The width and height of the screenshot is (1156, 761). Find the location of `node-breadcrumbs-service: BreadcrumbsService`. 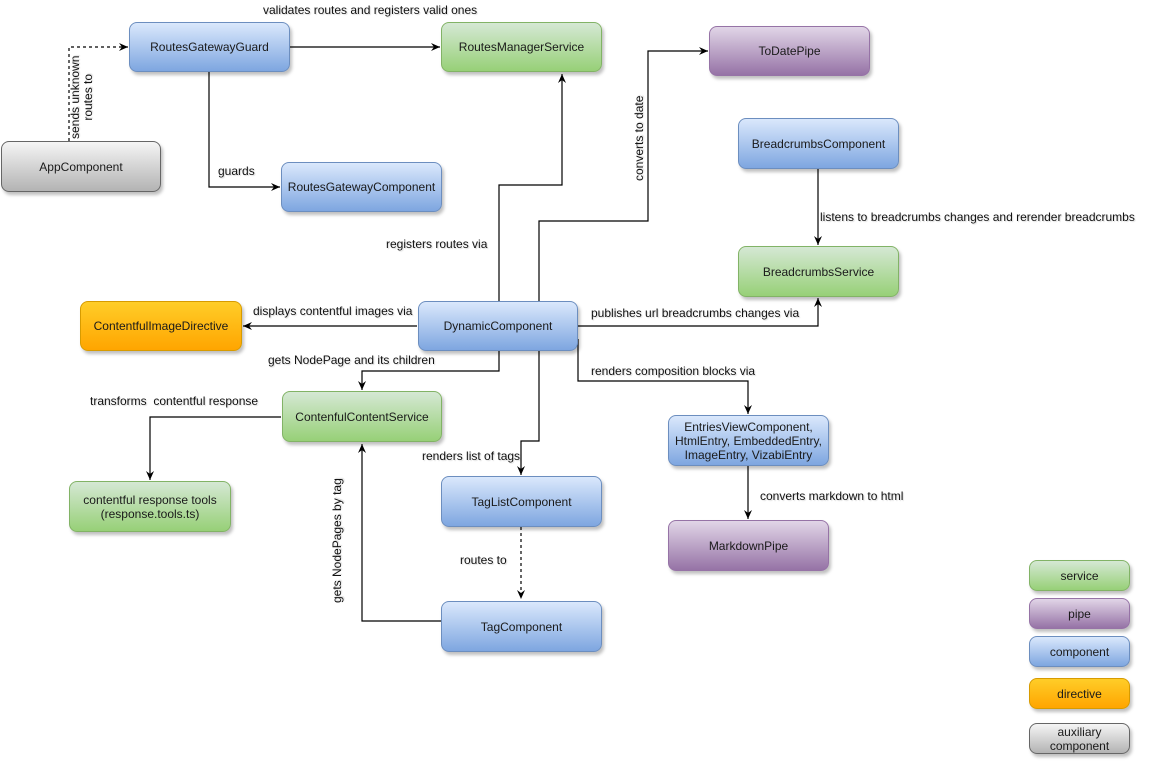

node-breadcrumbs-service: BreadcrumbsService is located at coordinates (818, 271).